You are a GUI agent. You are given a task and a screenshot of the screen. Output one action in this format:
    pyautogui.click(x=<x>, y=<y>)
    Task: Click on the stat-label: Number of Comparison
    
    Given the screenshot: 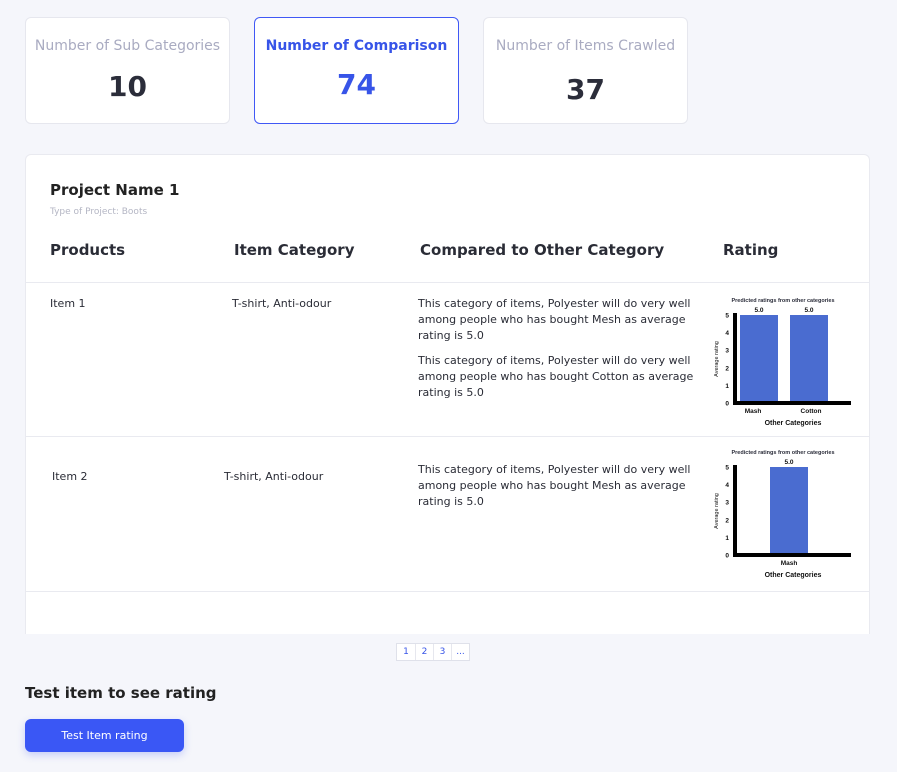 What is the action you would take?
    pyautogui.click(x=356, y=46)
    